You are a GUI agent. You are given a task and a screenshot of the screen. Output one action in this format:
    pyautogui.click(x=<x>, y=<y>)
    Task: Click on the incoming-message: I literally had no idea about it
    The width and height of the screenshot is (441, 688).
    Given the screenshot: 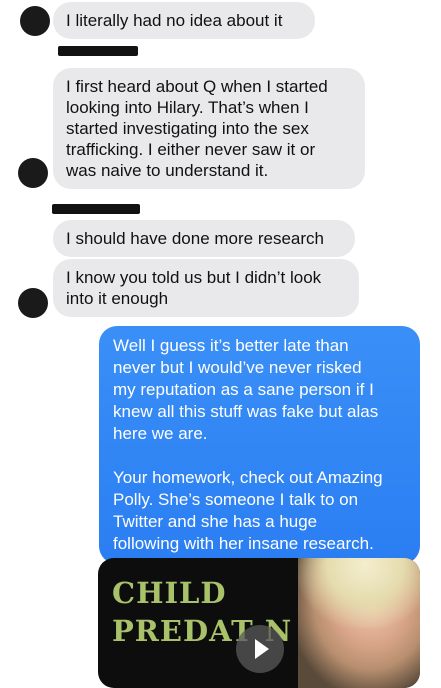 What is the action you would take?
    pyautogui.click(x=184, y=20)
    